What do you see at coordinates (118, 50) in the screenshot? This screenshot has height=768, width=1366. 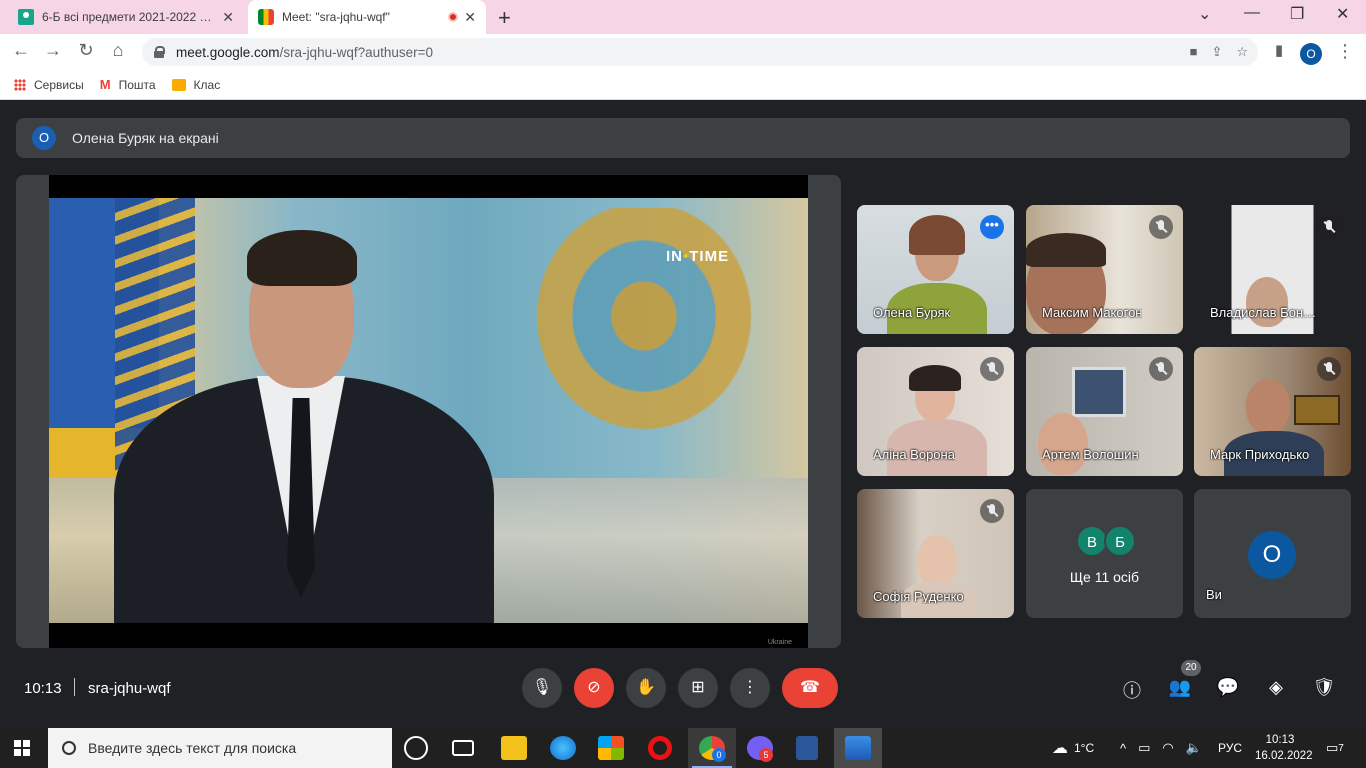 I see `home-button: ⌂` at bounding box center [118, 50].